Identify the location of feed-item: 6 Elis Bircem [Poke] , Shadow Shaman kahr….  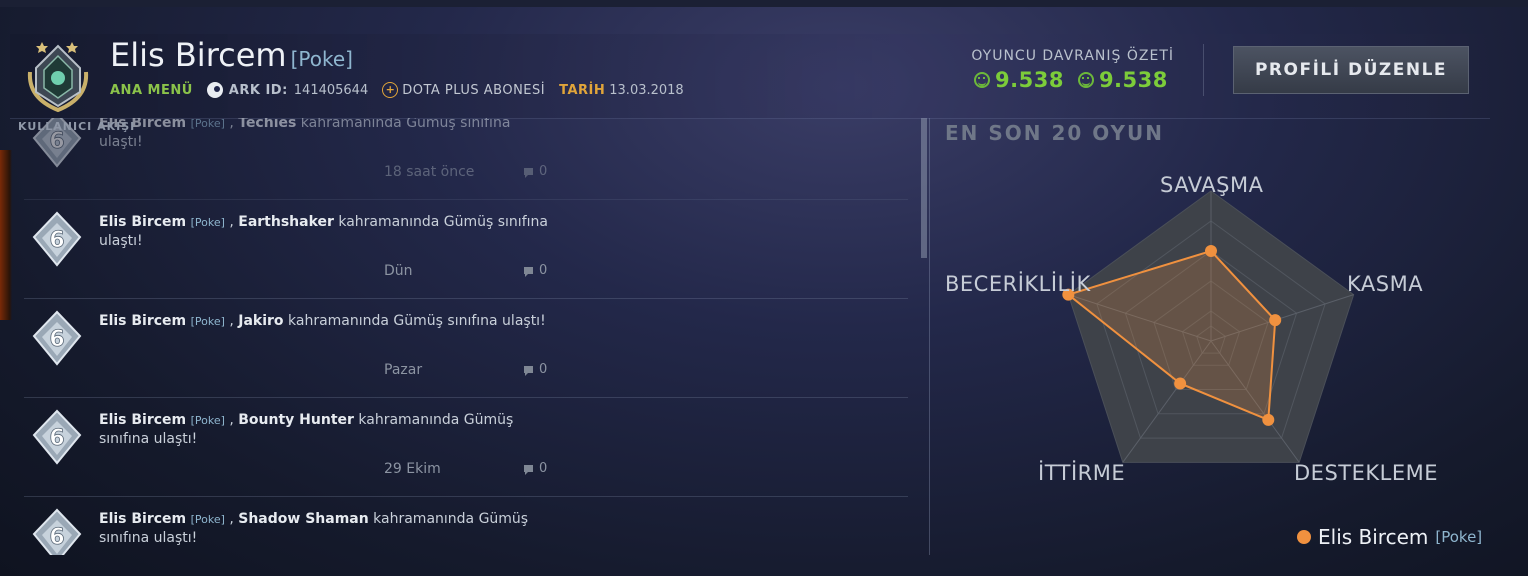
(466, 525).